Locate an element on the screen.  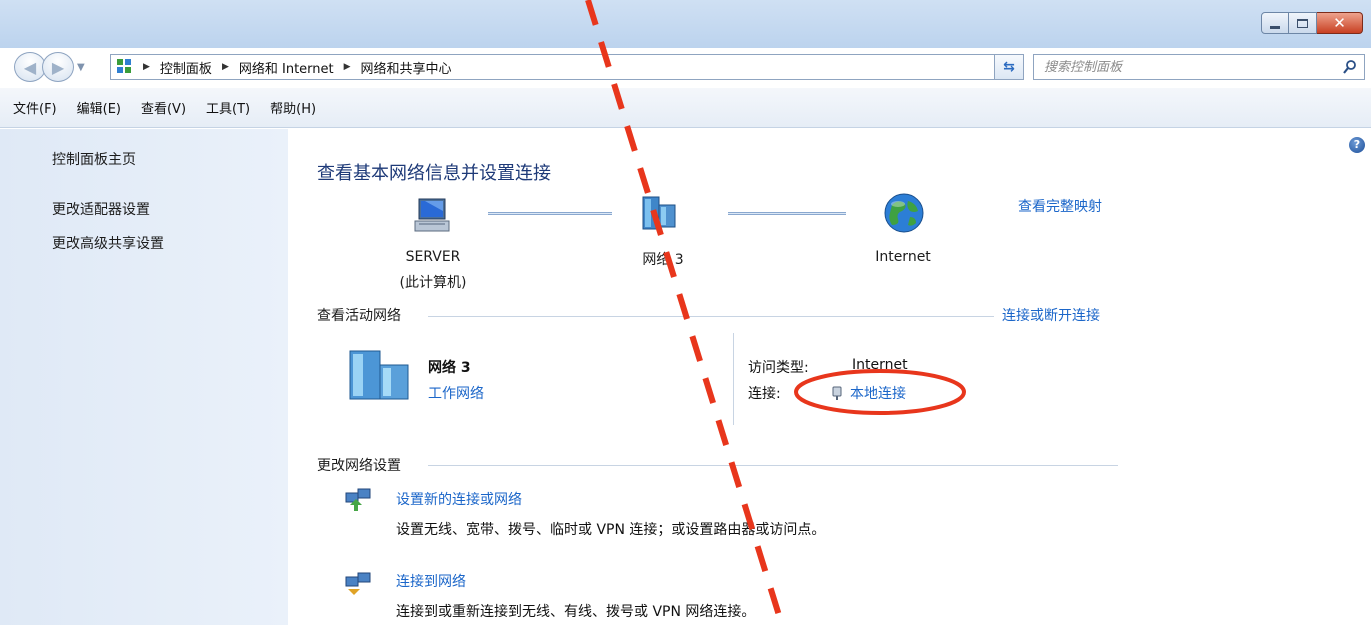
window-titlebar: ✕ is located at coordinates (685, 24).